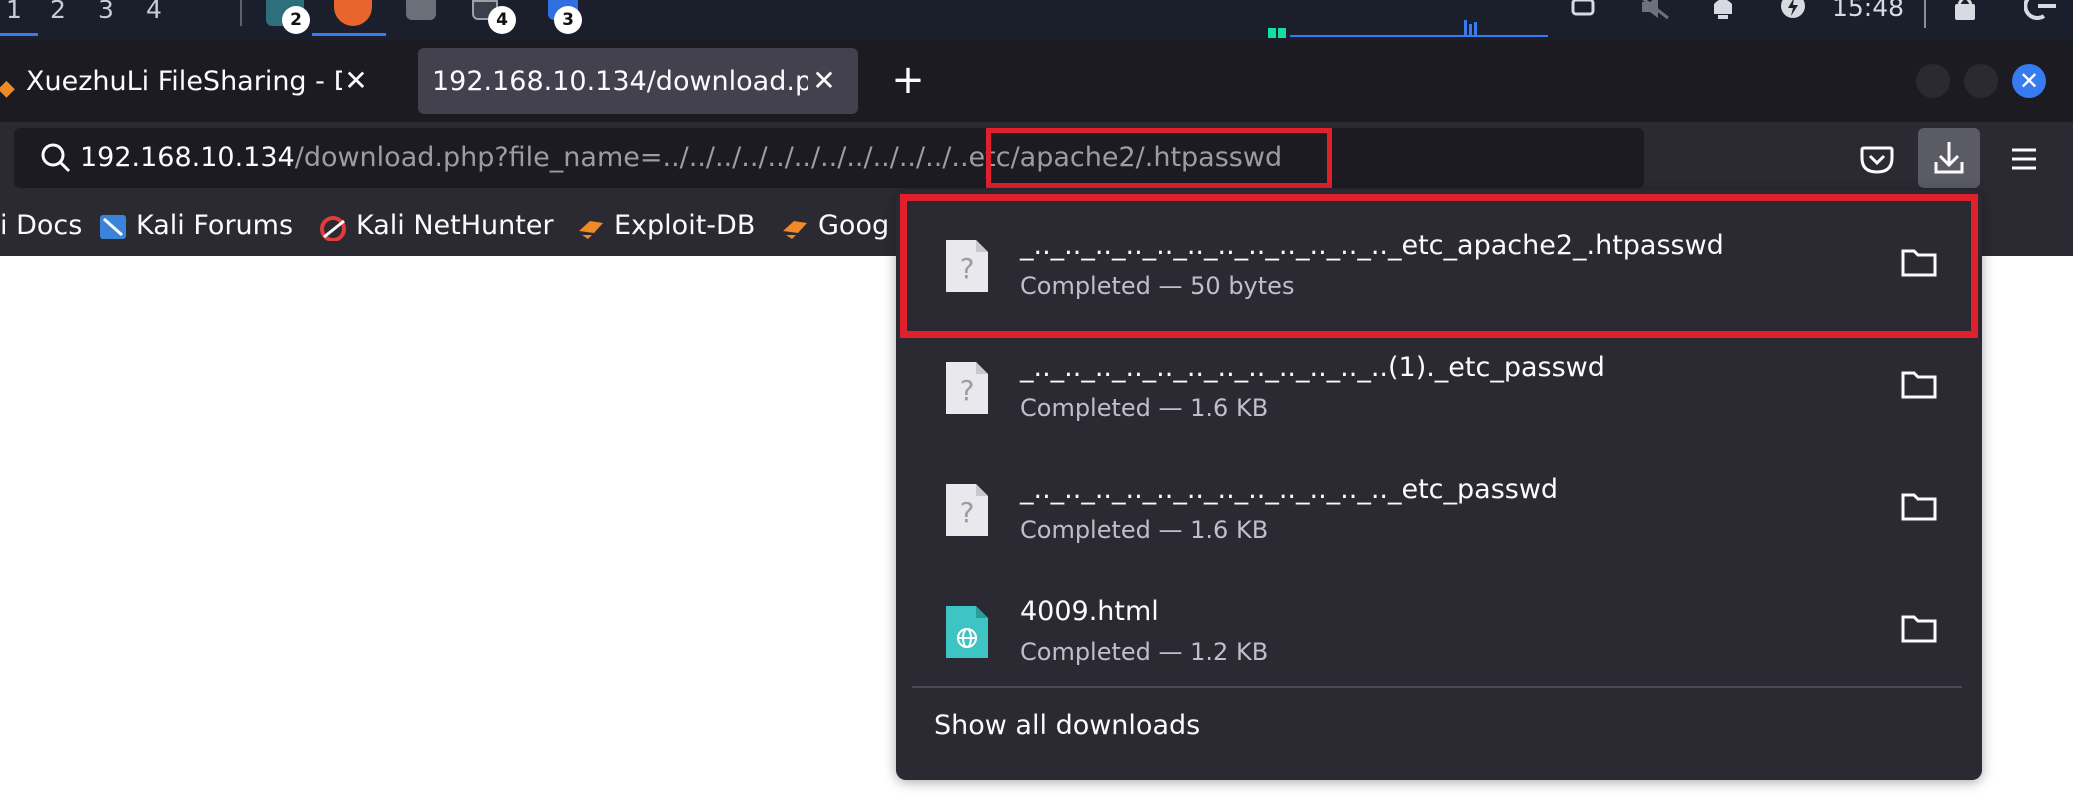 This screenshot has height=804, width=2073. Describe the element at coordinates (296, 20) in the screenshot. I see `window-count-badge: 2` at that location.